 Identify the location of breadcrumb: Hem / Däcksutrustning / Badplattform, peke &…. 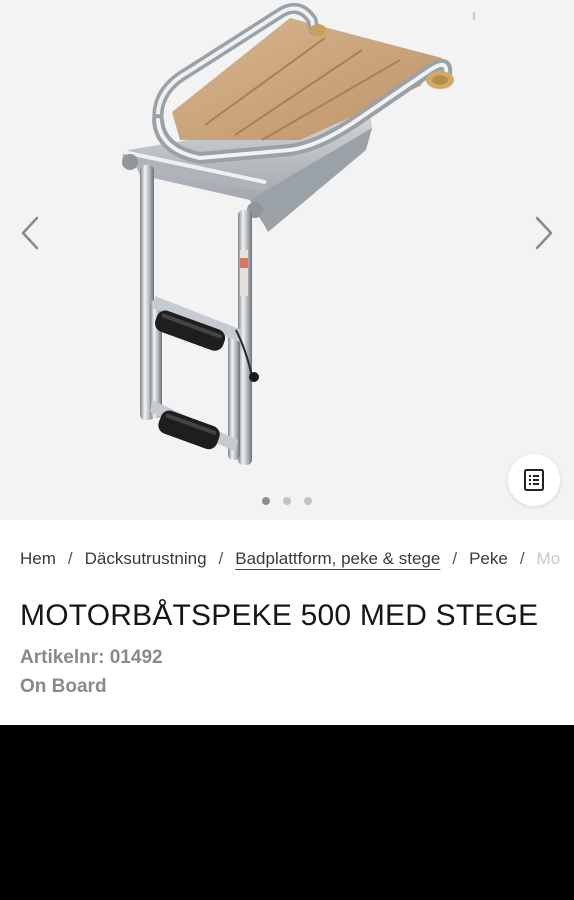
(290, 559).